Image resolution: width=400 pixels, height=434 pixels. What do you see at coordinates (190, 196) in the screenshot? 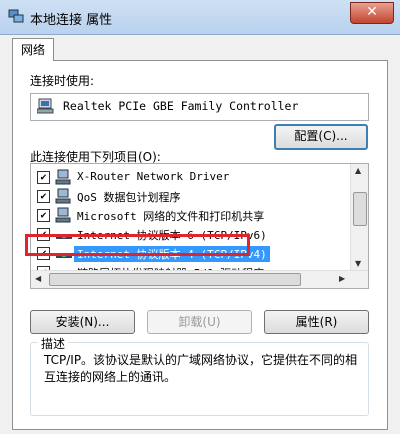
I see `list-item: ✔ QoS 数据包计划程序` at bounding box center [190, 196].